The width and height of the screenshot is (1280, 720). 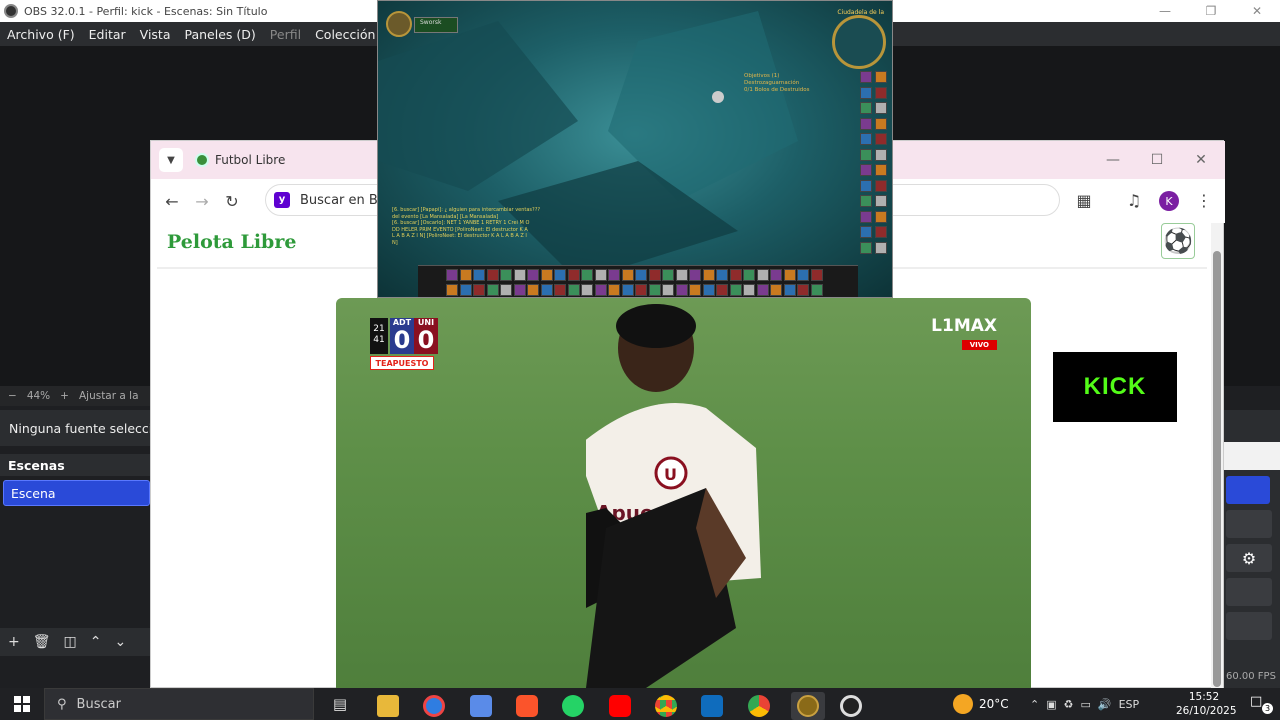 What do you see at coordinates (232, 201) in the screenshot?
I see `reload-icon: ↻` at bounding box center [232, 201].